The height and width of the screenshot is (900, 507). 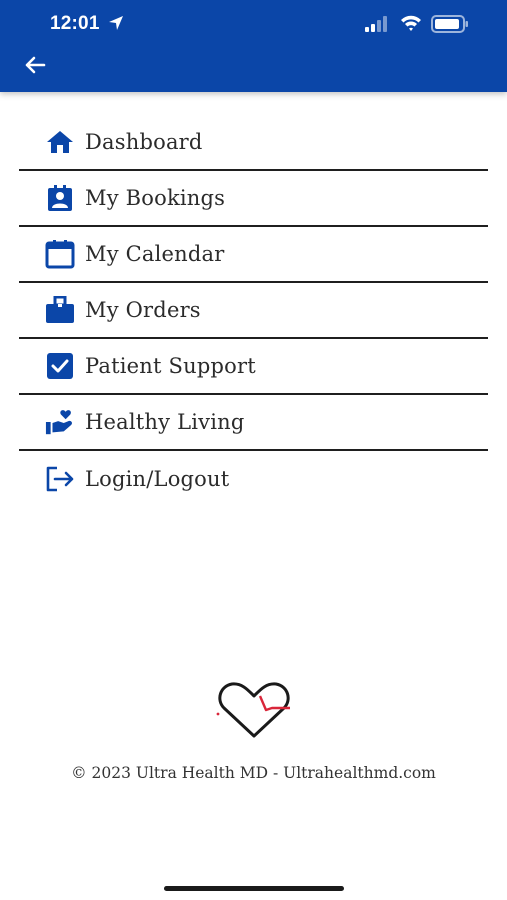 I want to click on orders-box-icon, so click(x=60, y=310).